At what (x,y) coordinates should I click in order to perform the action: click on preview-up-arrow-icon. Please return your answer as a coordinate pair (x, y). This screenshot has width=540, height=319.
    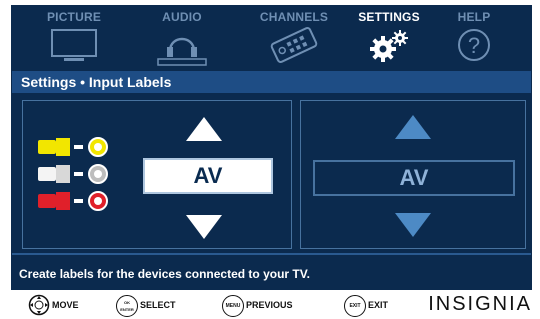
    Looking at the image, I should click on (413, 127).